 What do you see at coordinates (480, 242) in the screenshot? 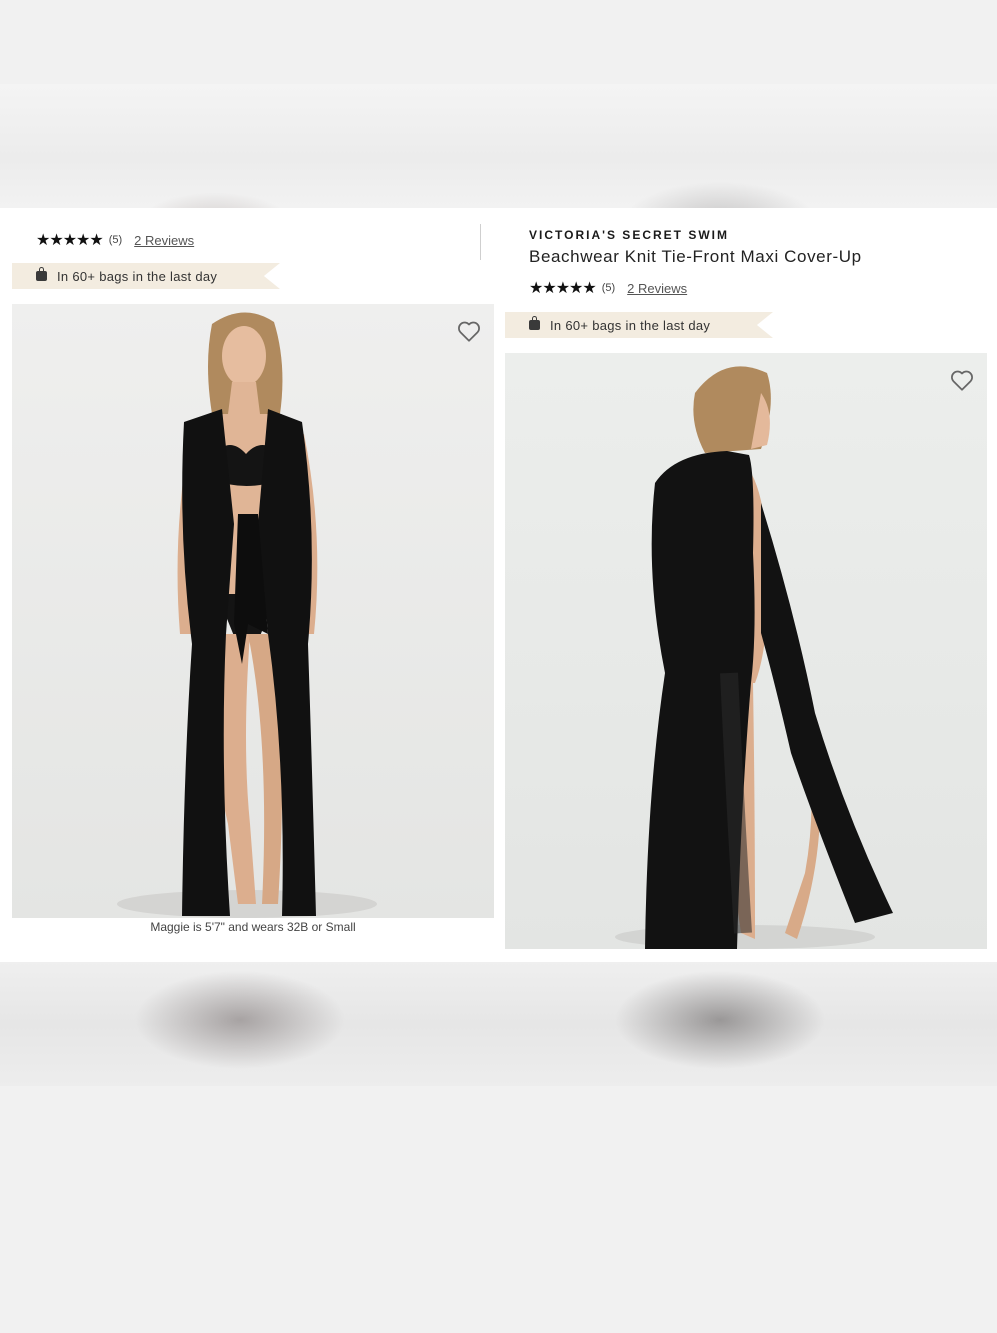
I see `panel-divider` at bounding box center [480, 242].